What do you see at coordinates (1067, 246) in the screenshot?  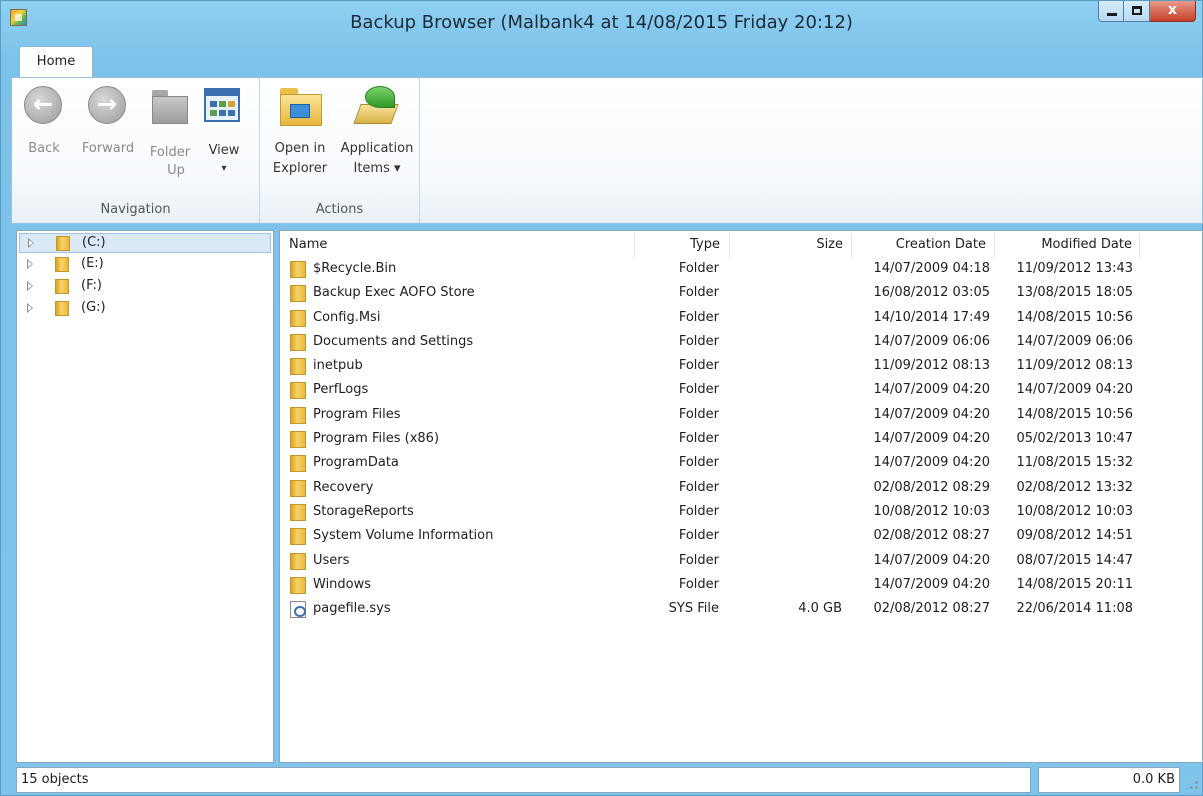 I see `column-header-modified-date: Modified Date` at bounding box center [1067, 246].